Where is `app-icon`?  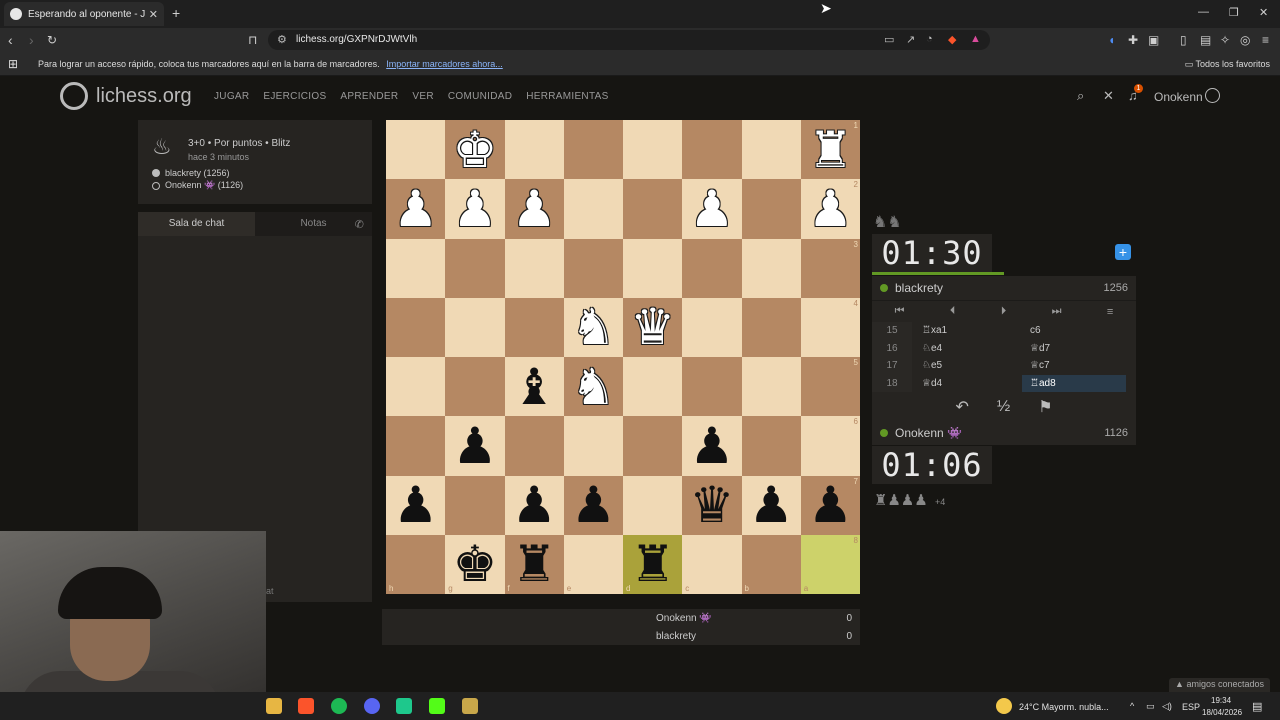 app-icon is located at coordinates (404, 706).